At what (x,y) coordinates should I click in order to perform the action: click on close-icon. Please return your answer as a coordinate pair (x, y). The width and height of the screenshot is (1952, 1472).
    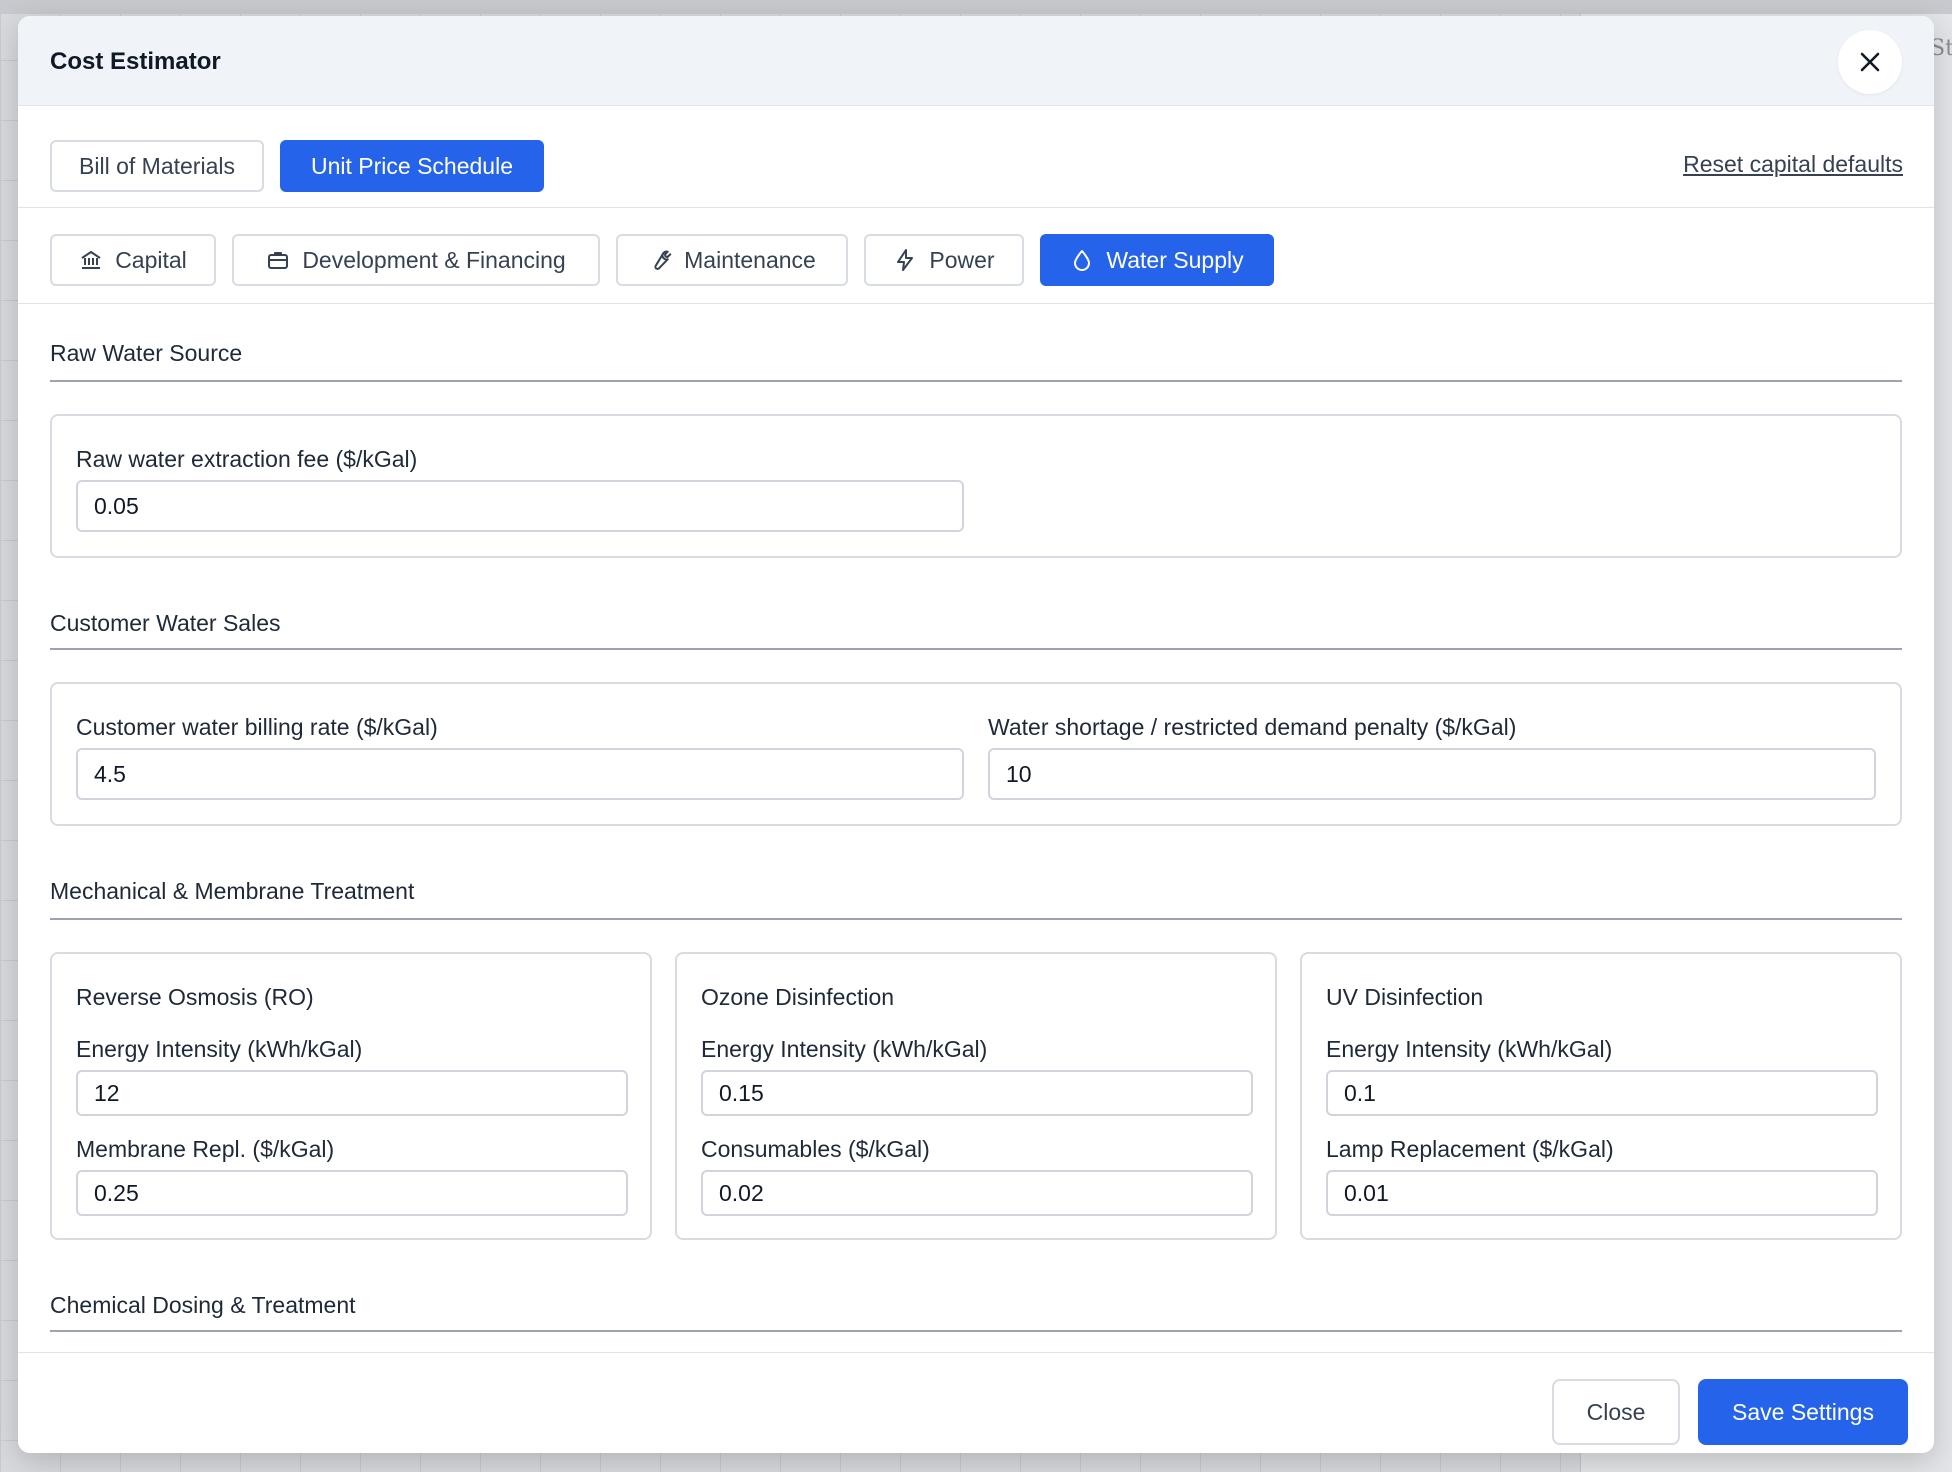
    Looking at the image, I should click on (1870, 62).